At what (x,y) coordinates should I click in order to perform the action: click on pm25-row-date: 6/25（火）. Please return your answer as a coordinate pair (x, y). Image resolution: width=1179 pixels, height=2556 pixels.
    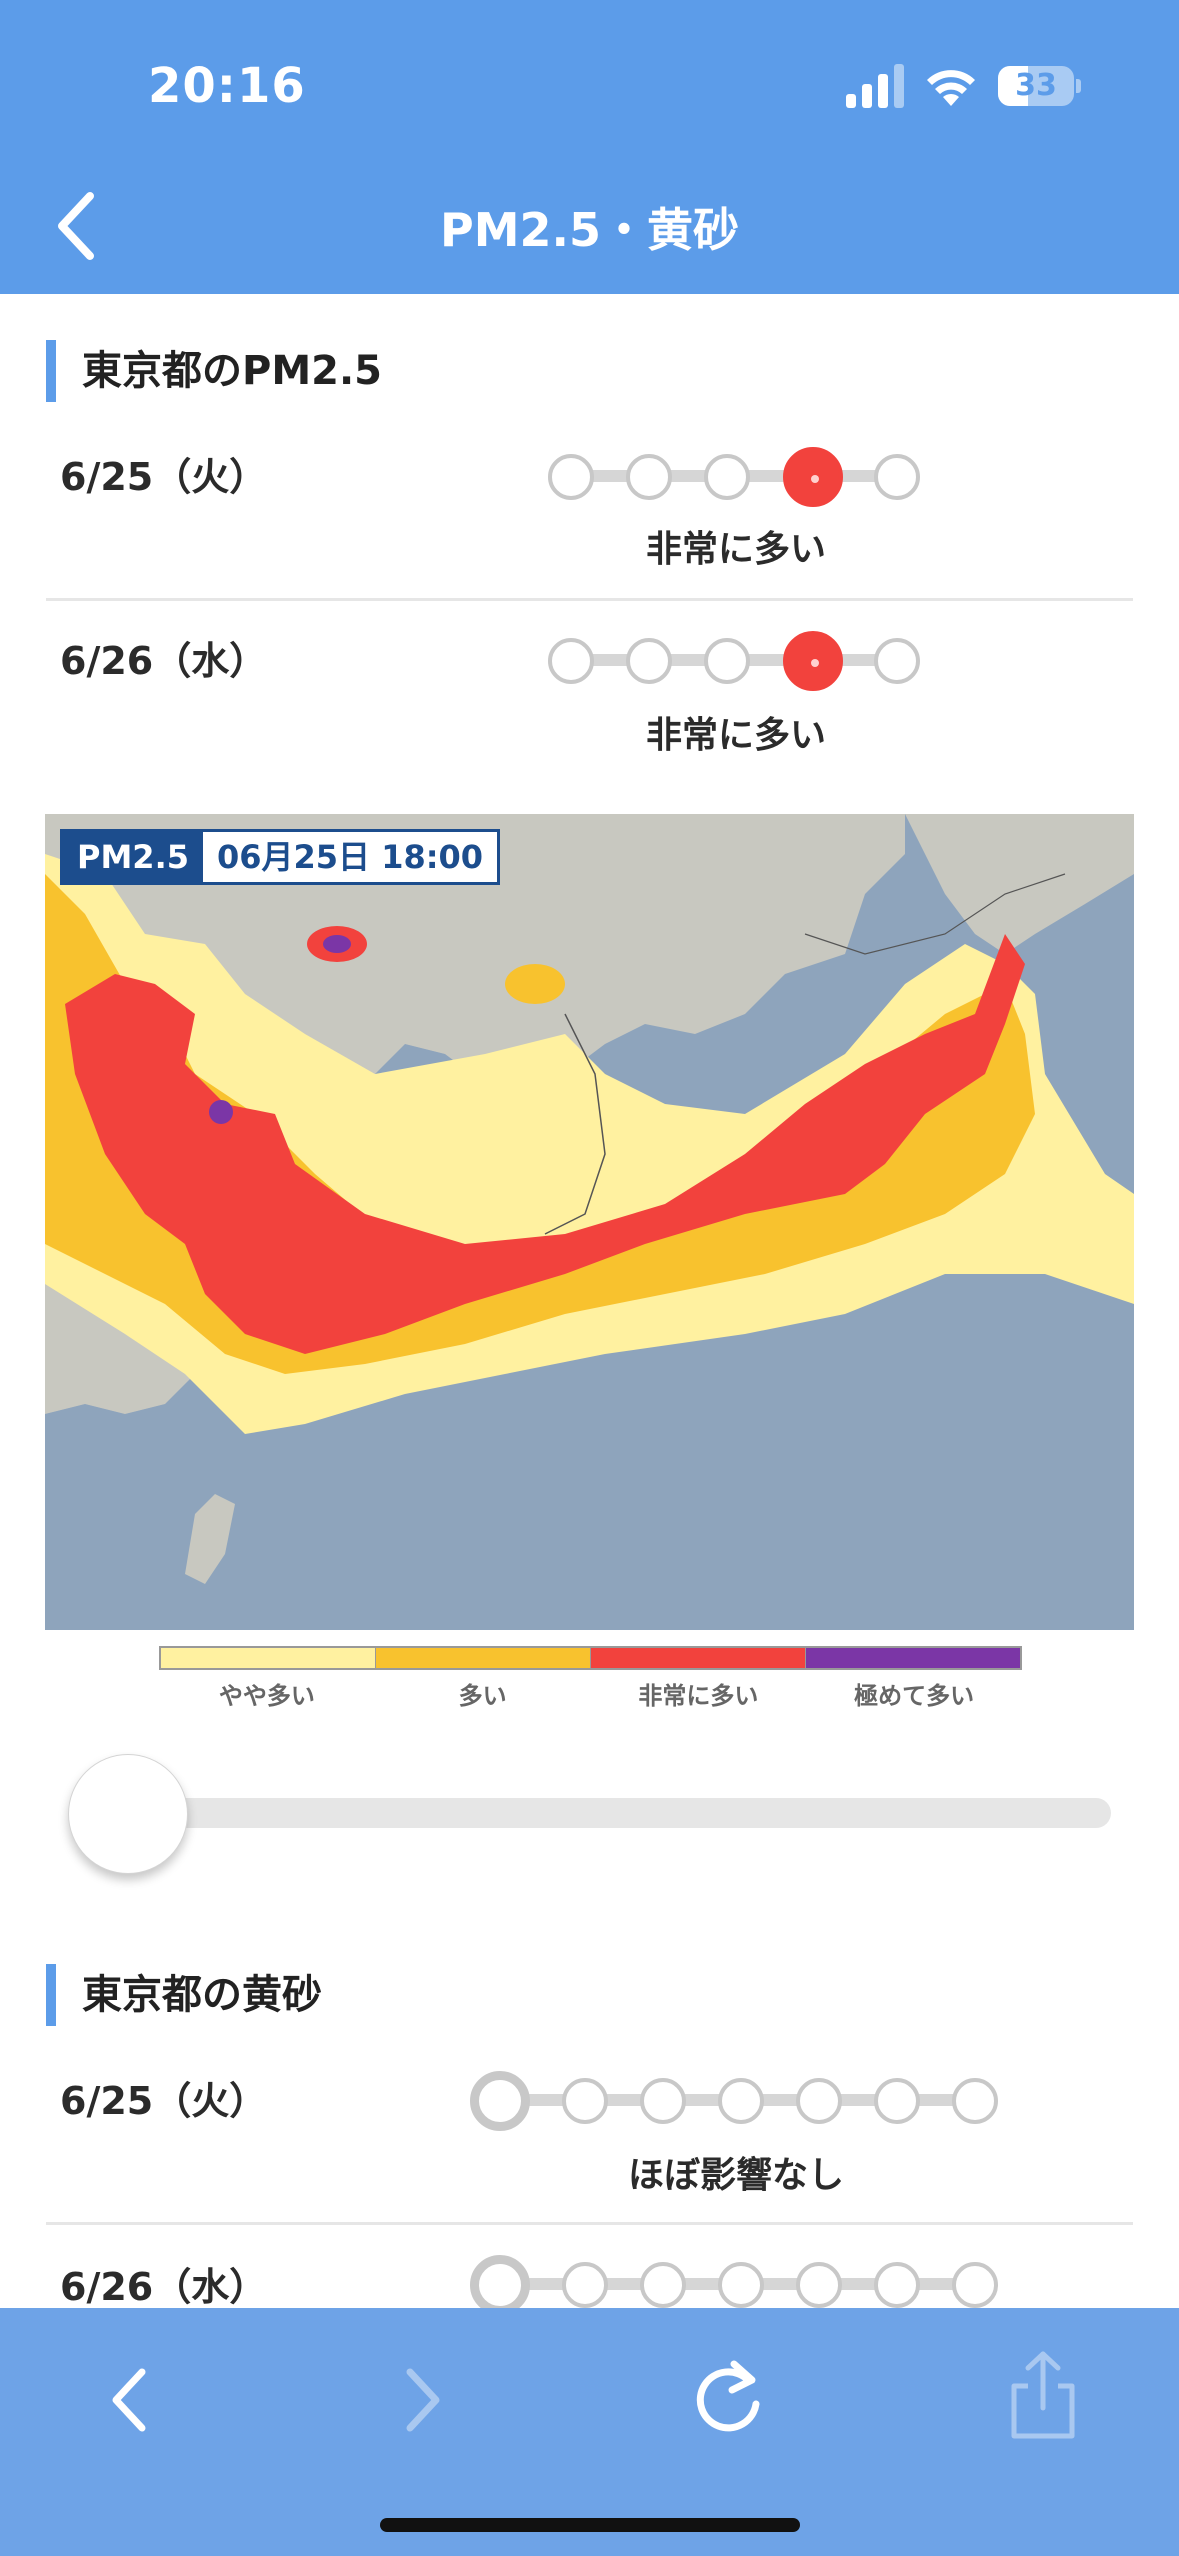
    Looking at the image, I should click on (164, 477).